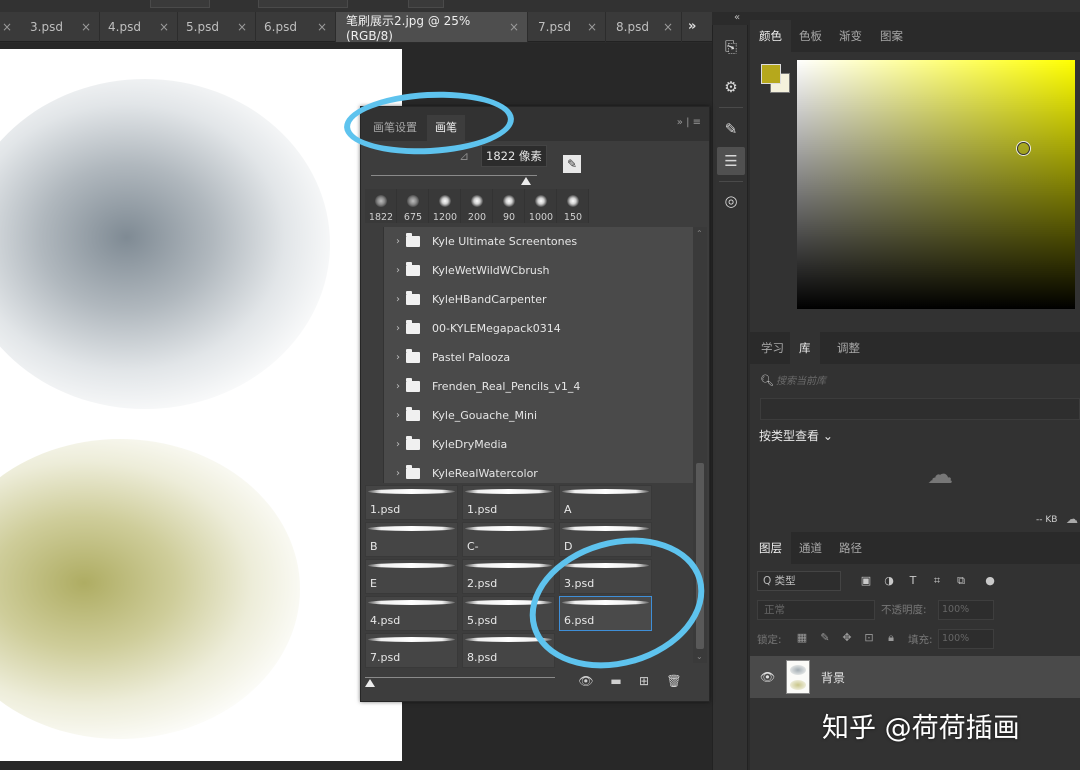 Image resolution: width=1080 pixels, height=770 pixels. Describe the element at coordinates (796, 435) in the screenshot. I see `view-by-type-dropdown: 按类型查看 ⌄` at that location.